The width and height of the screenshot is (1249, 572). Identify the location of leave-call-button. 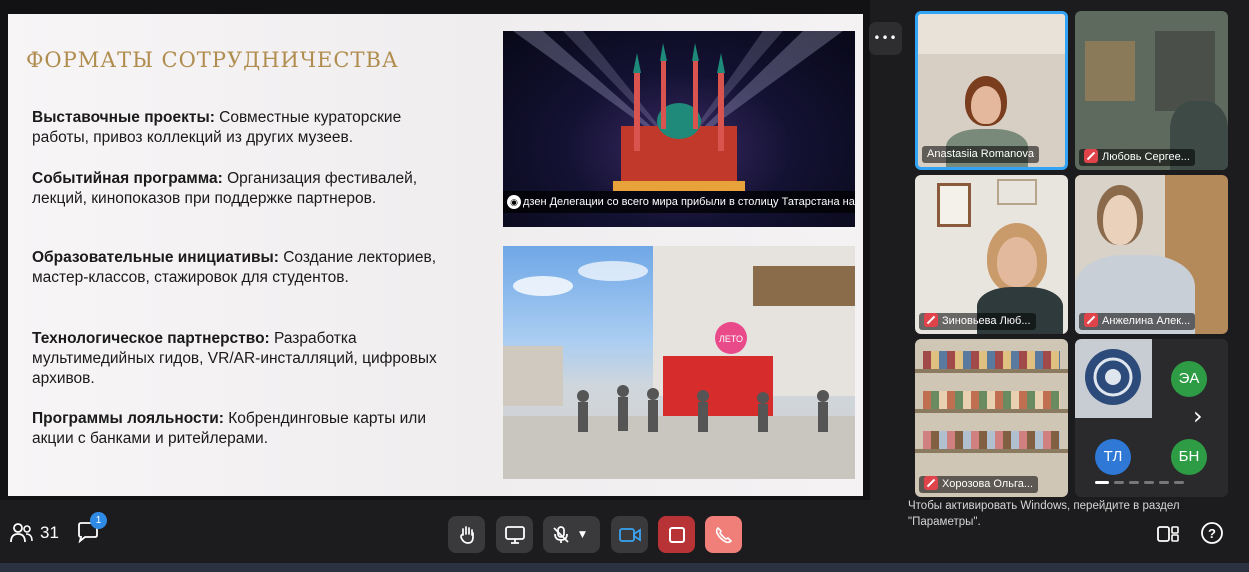
(723, 534).